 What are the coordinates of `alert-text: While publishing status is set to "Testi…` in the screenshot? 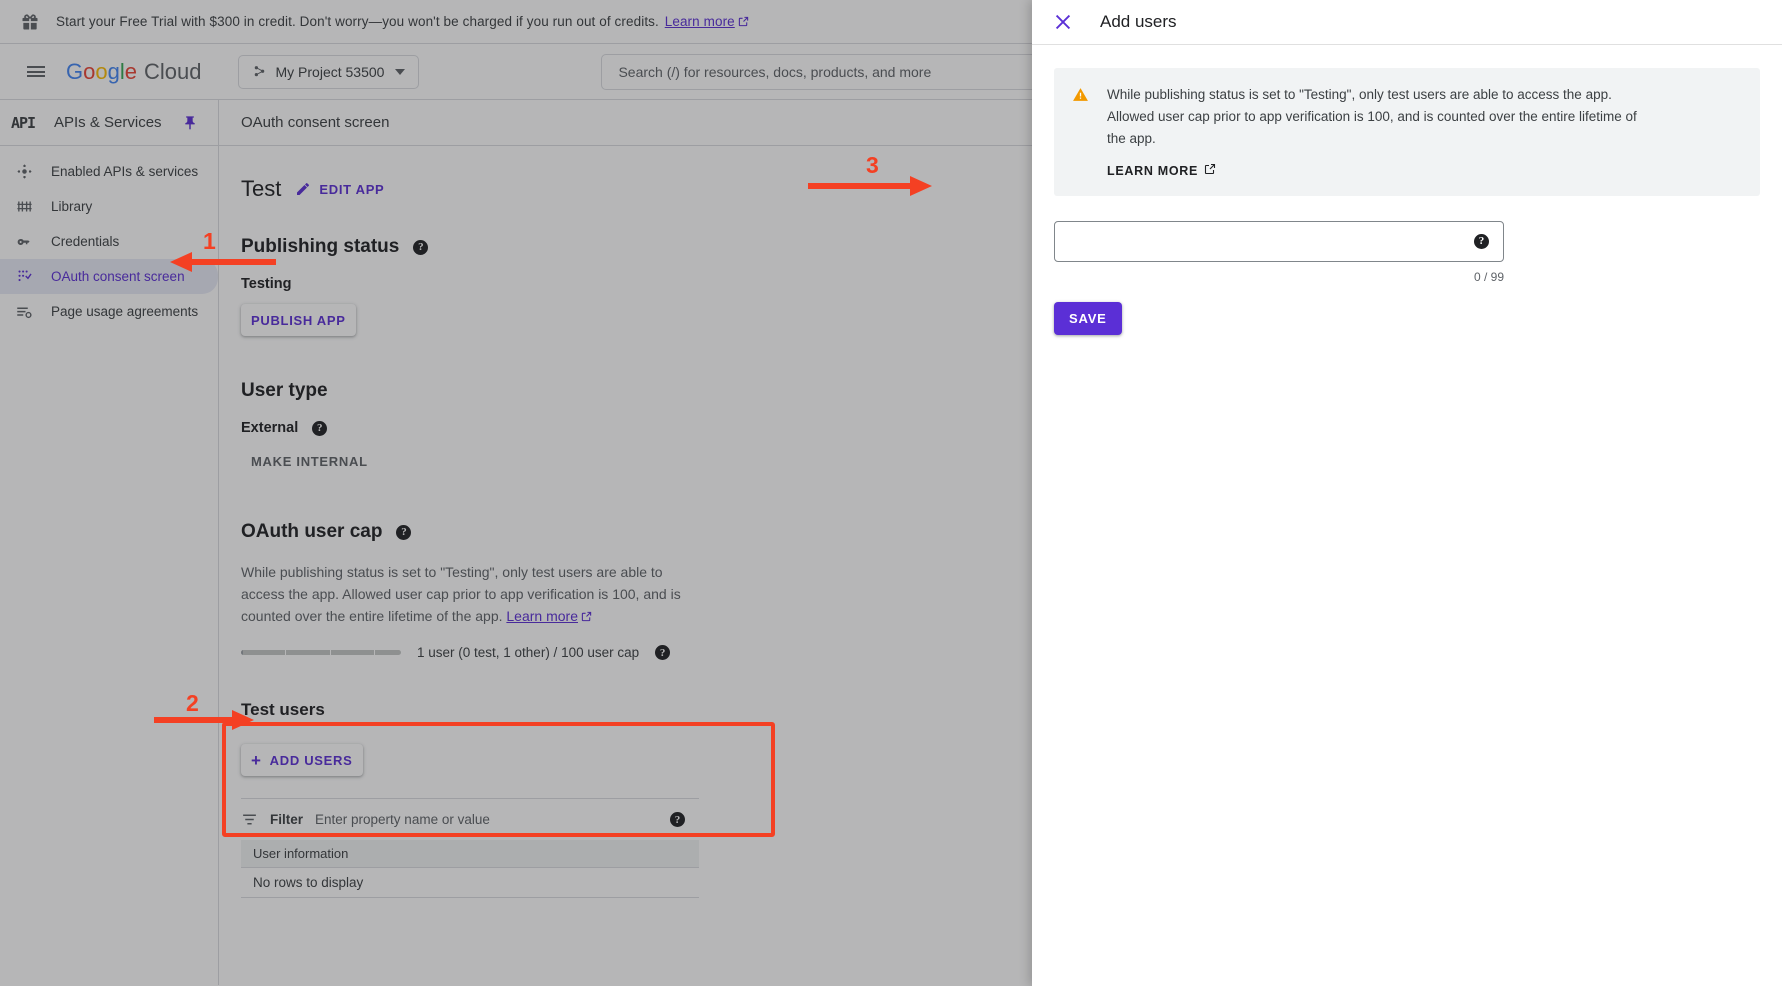 It's located at (1372, 116).